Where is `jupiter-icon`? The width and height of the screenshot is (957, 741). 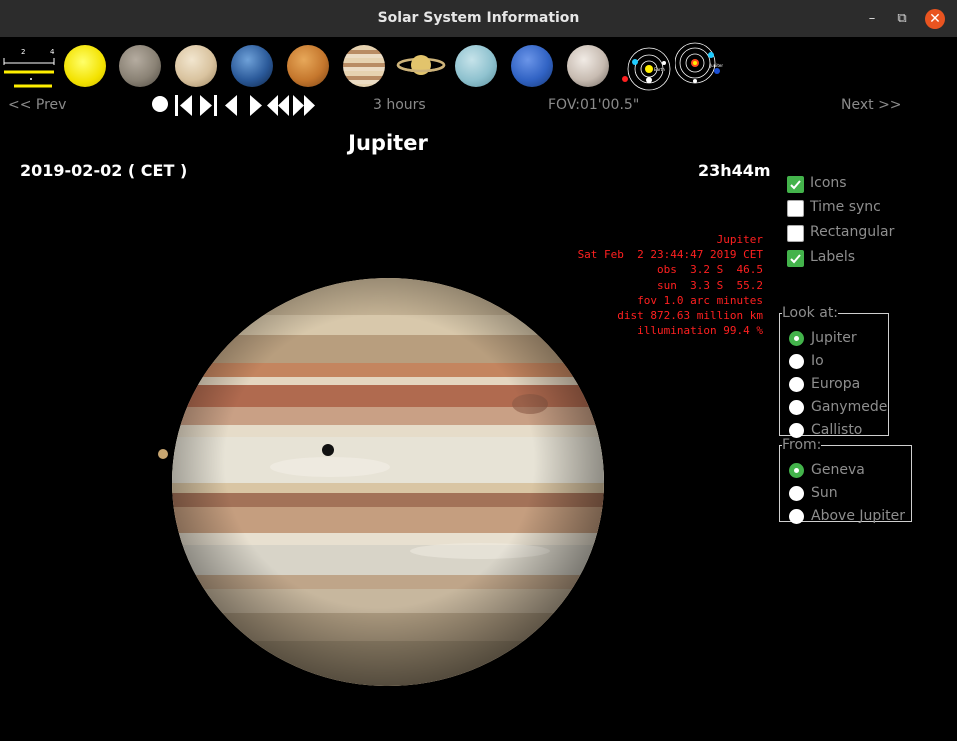
jupiter-icon is located at coordinates (364, 66).